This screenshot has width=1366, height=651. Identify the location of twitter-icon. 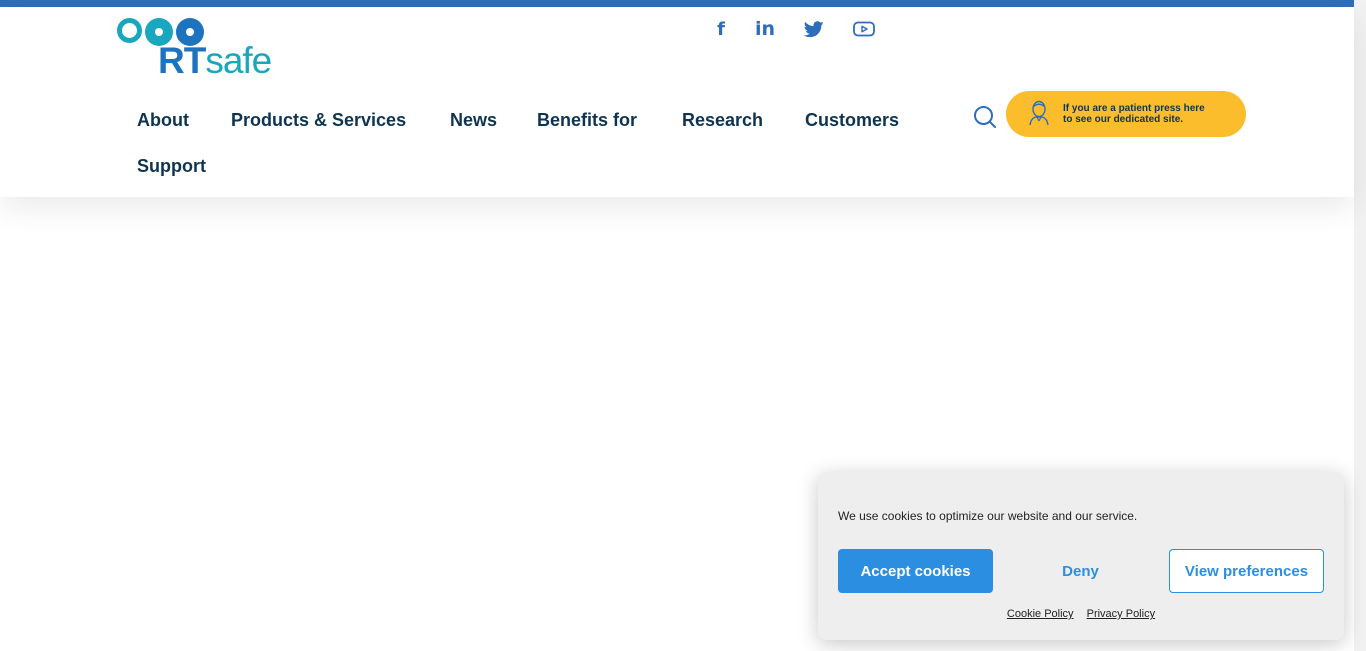
(814, 29).